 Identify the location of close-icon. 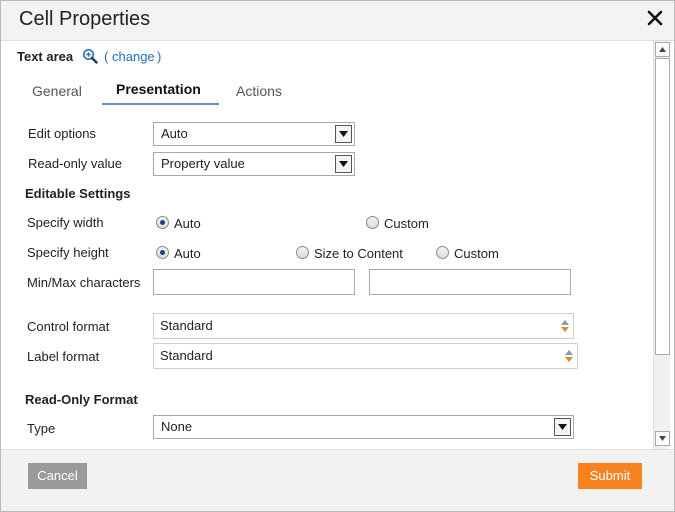
(655, 18).